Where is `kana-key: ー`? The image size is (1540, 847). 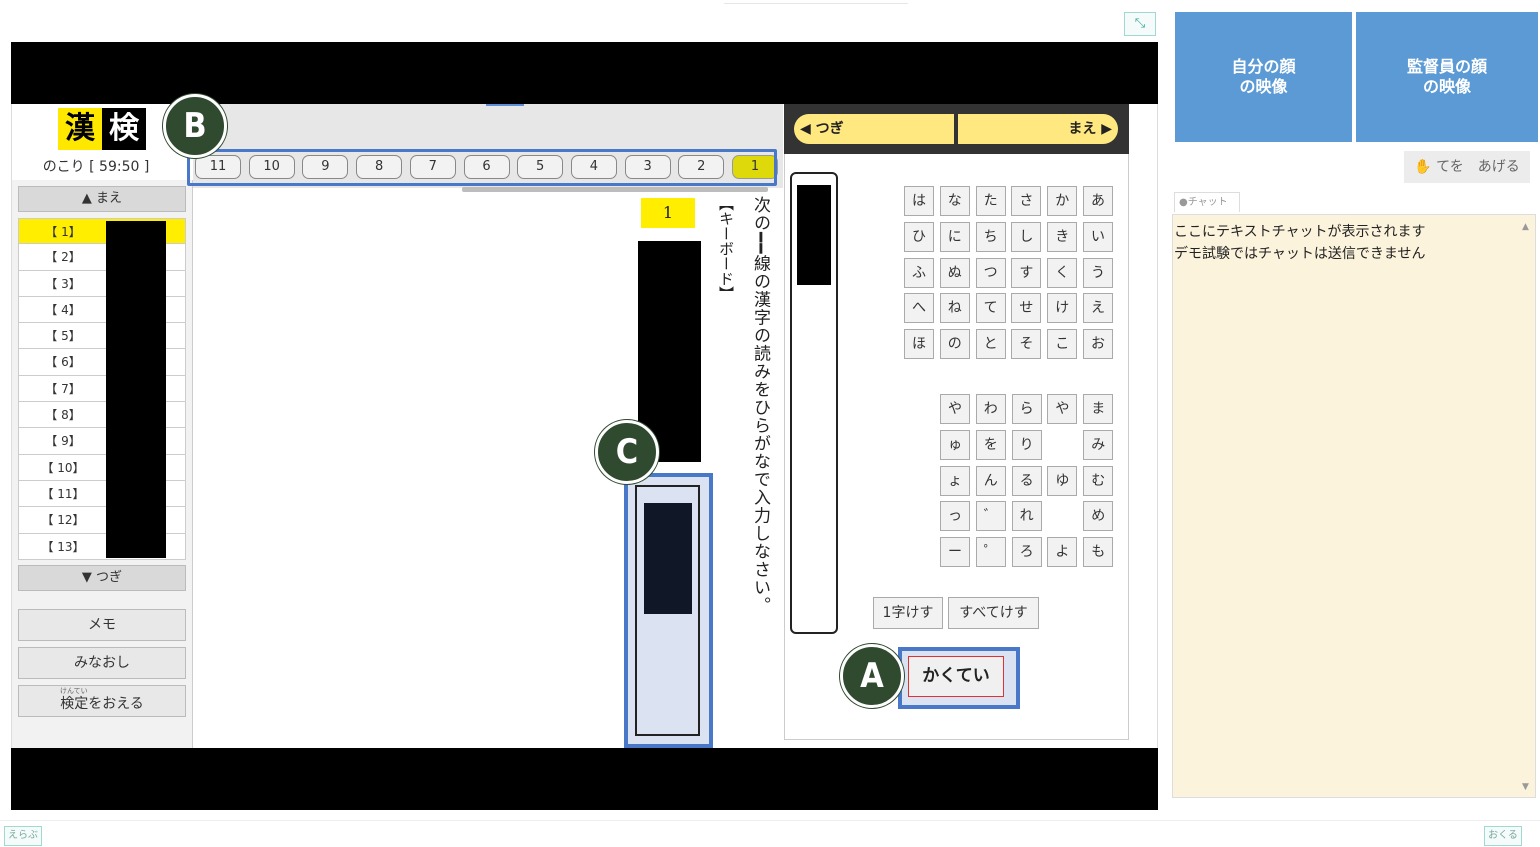 kana-key: ー is located at coordinates (955, 552).